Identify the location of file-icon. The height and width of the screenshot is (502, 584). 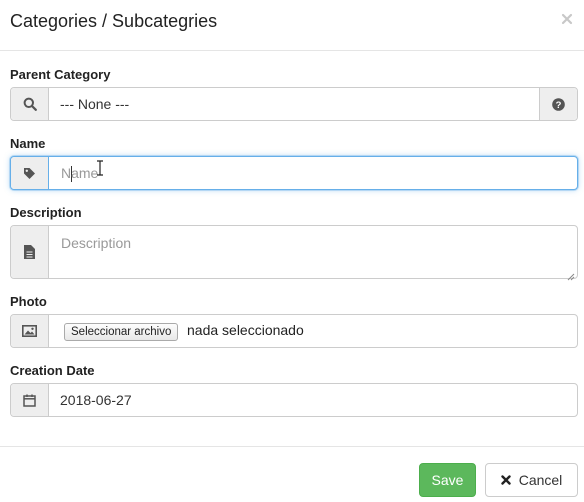
(30, 252).